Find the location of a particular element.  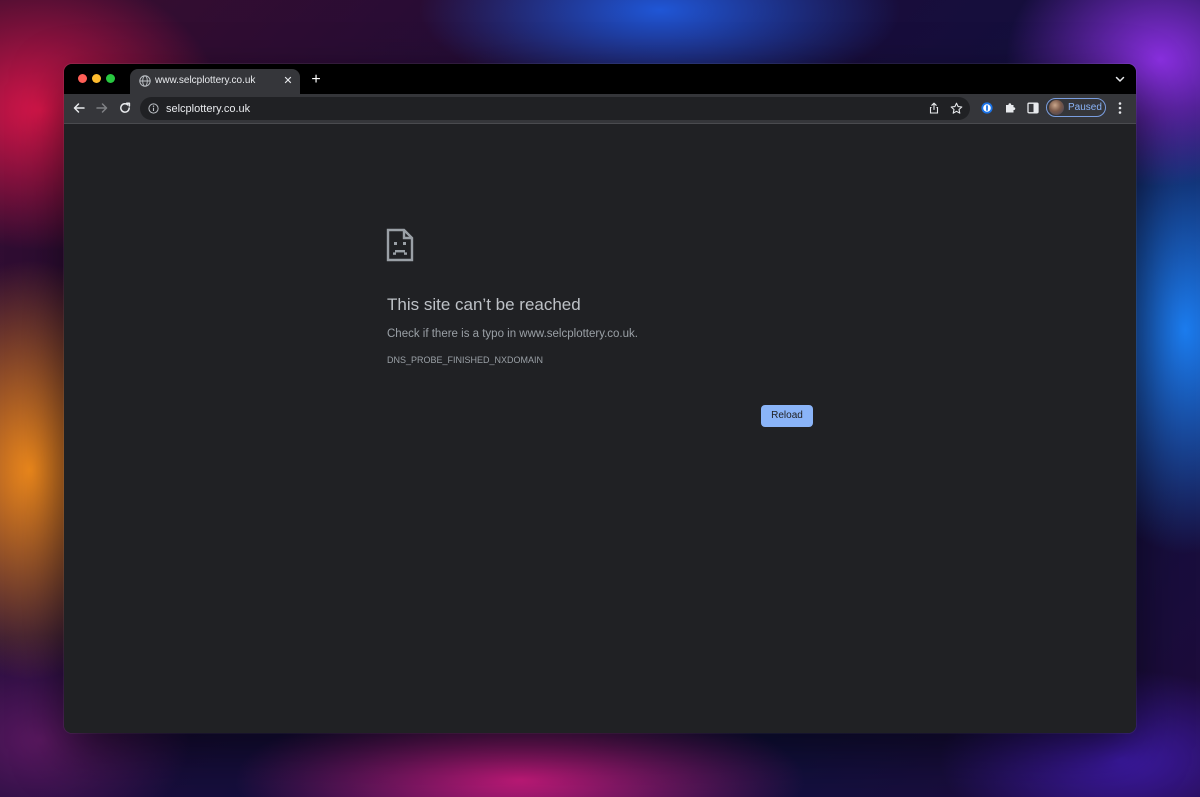

plus-icon: + is located at coordinates (316, 80).